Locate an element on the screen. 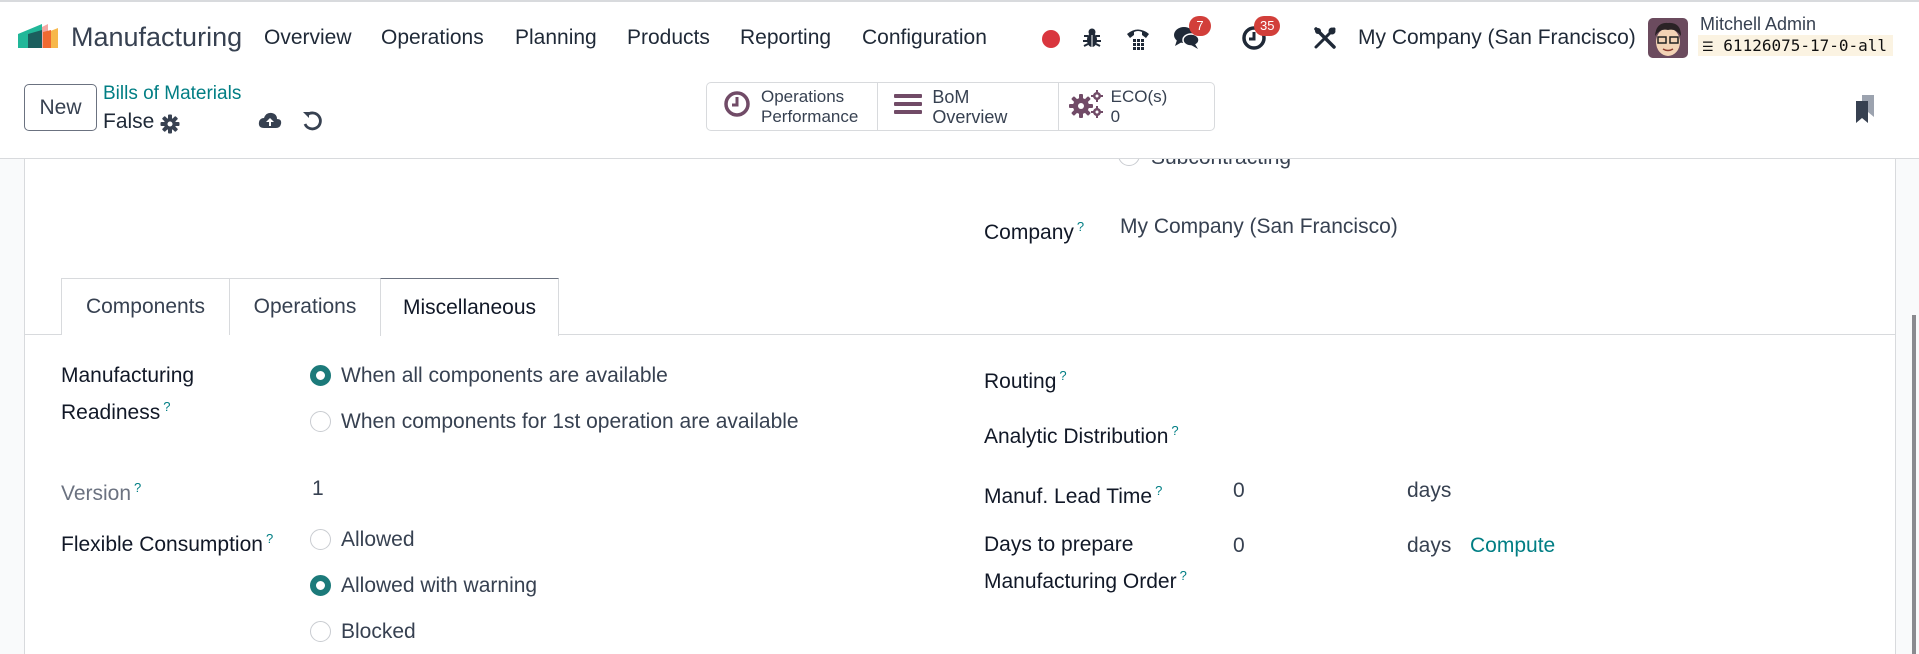 The width and height of the screenshot is (1919, 654). flexible-consumption-label: Flexible Consumption? is located at coordinates (167, 541).